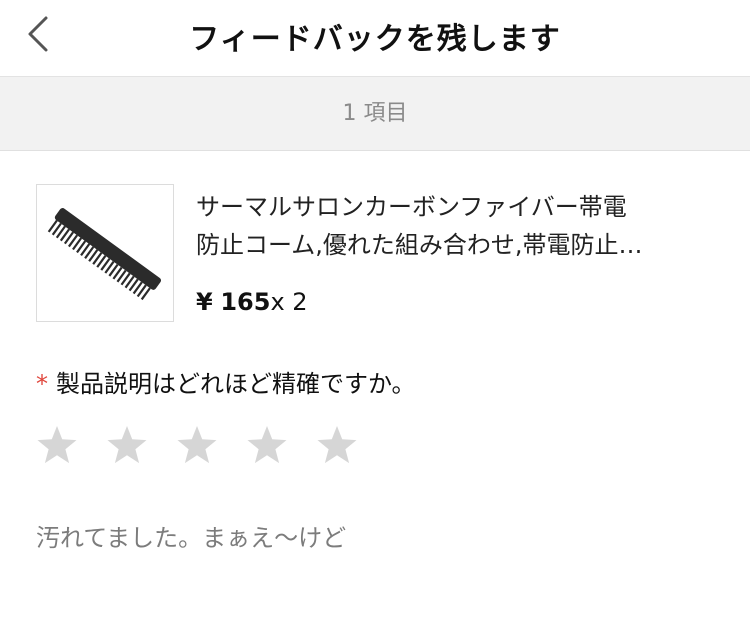 This screenshot has height=637, width=750. I want to click on quantity-label: x 2, so click(289, 302).